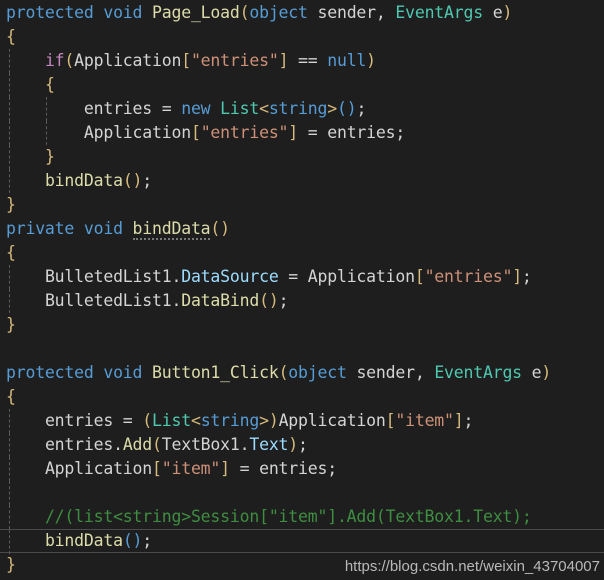 The height and width of the screenshot is (580, 604). I want to click on code-token: >, so click(332, 108).